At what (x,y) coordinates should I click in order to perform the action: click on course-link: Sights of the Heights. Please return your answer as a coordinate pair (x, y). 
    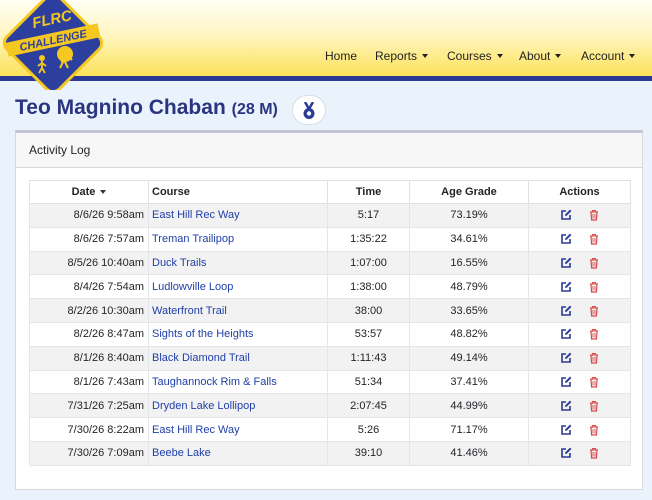
    Looking at the image, I should click on (238, 334).